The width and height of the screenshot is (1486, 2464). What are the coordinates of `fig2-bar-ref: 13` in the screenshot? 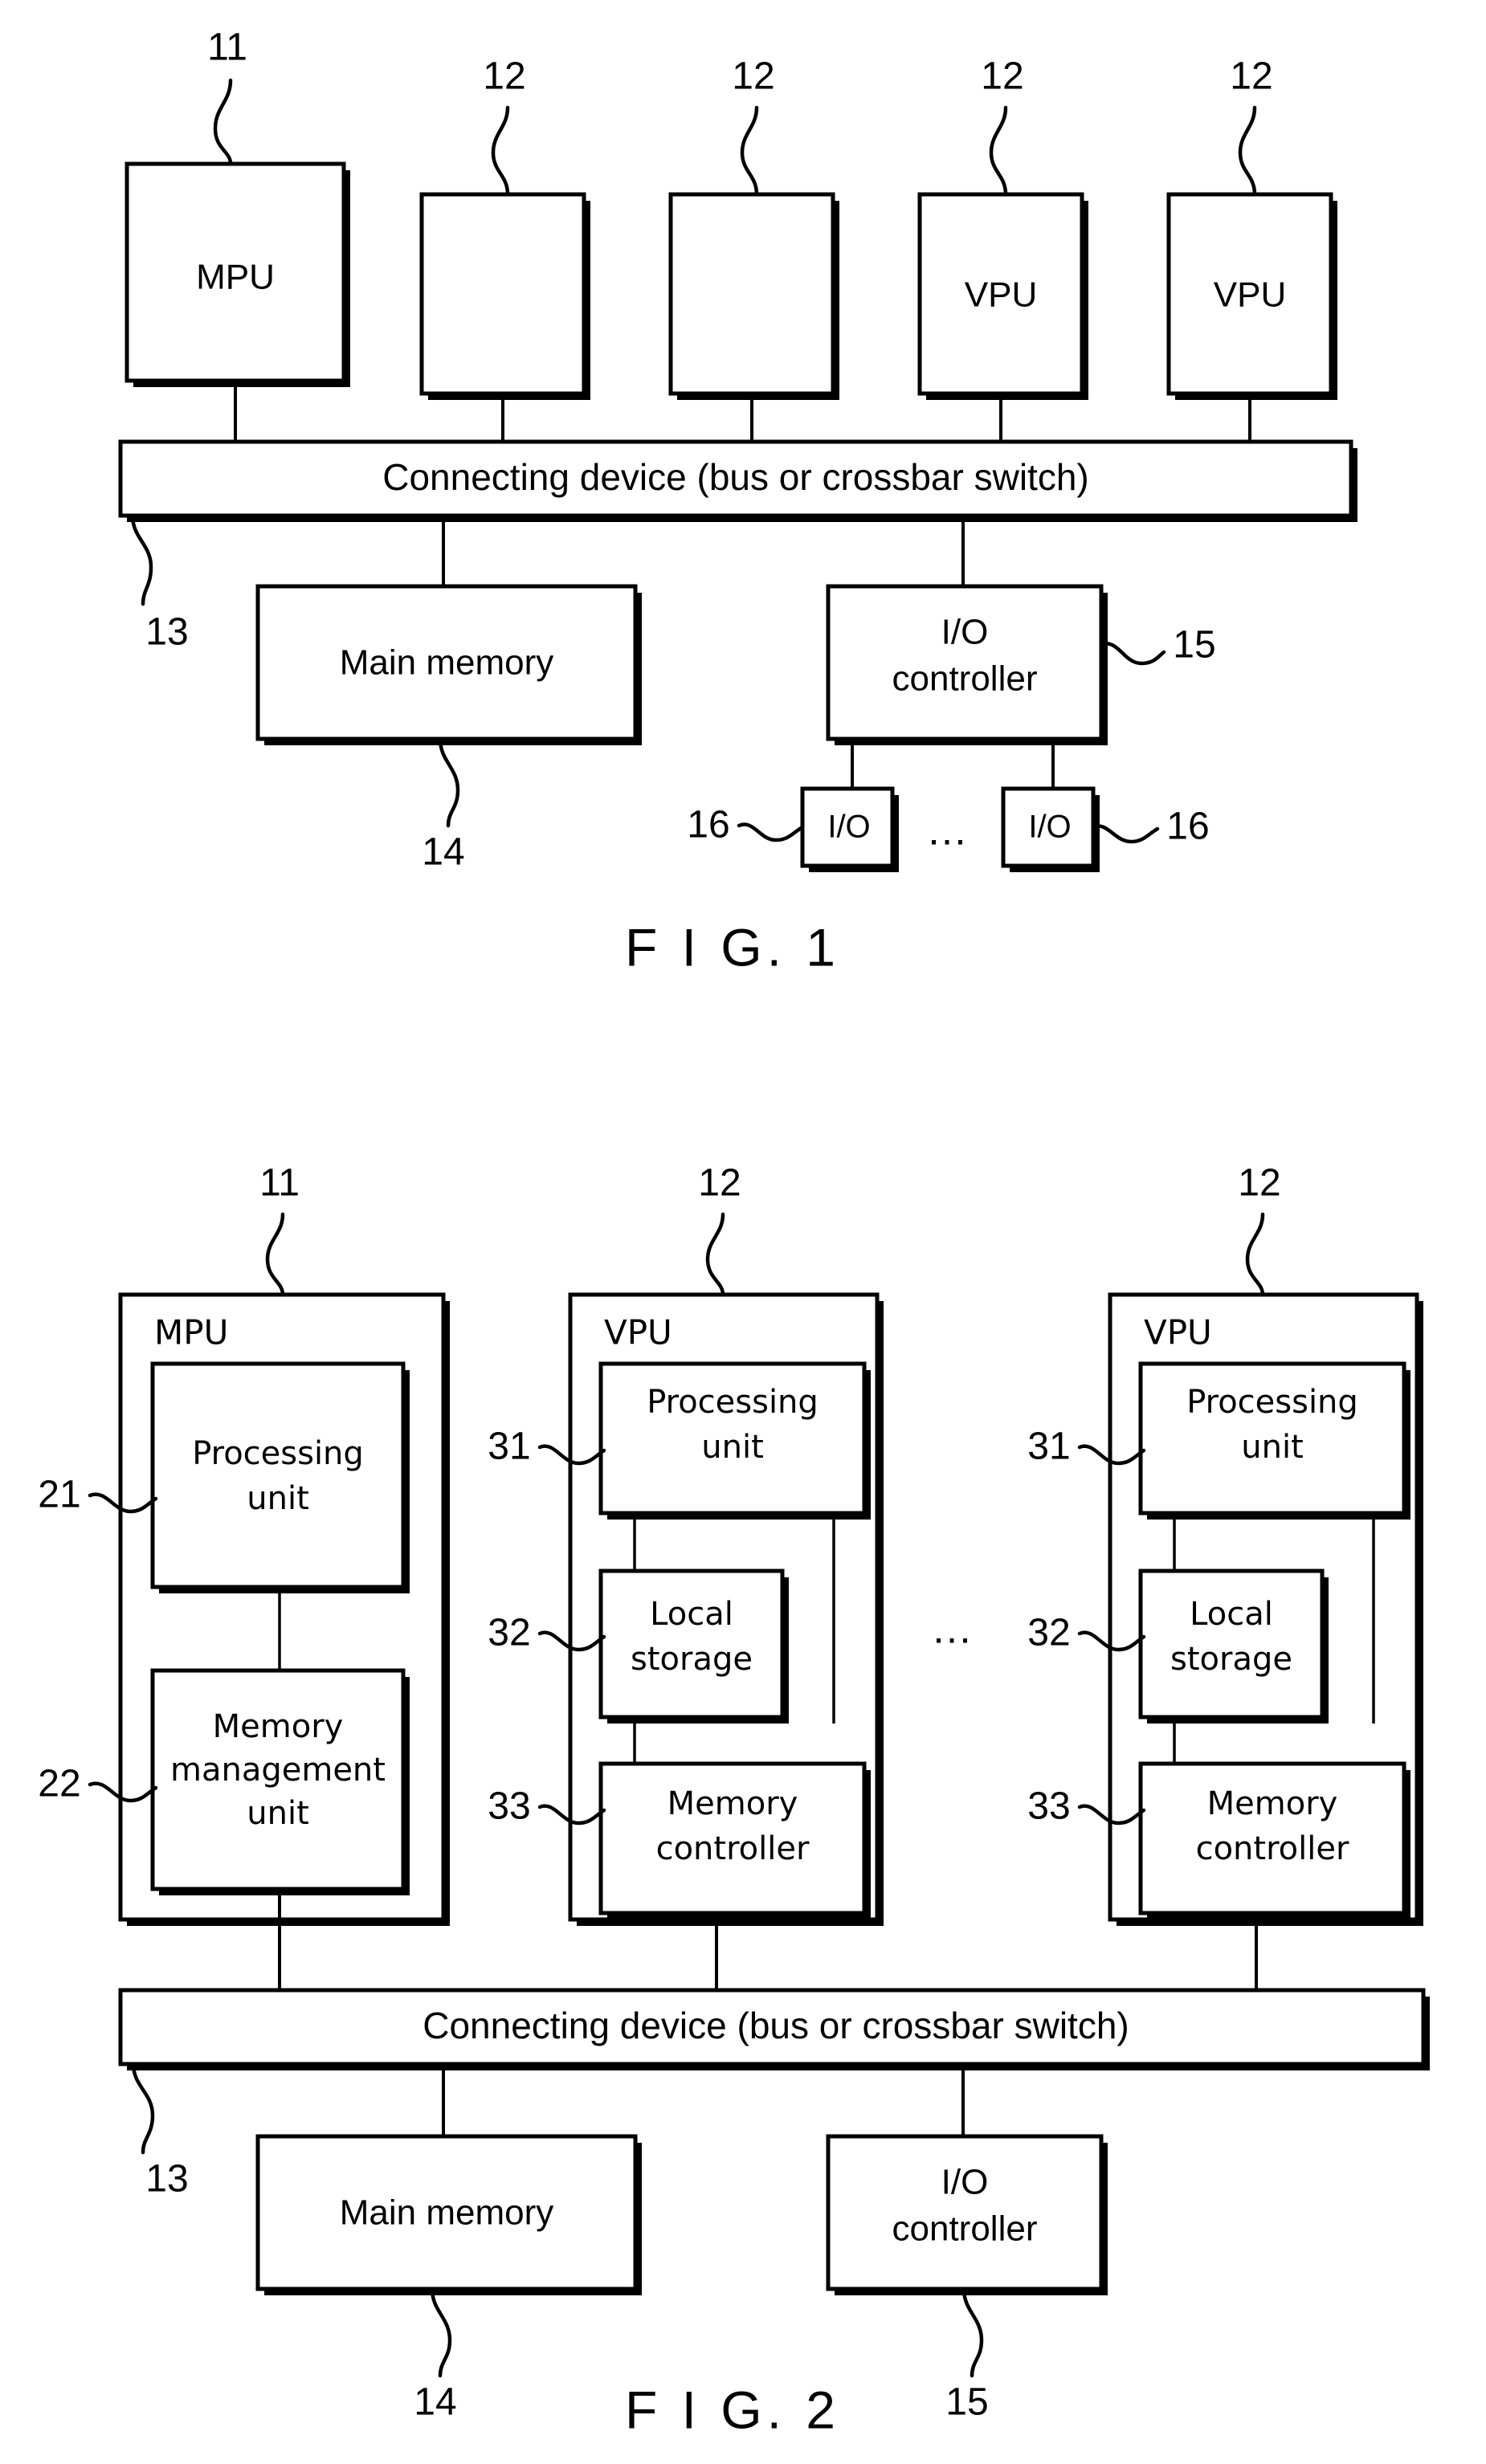 It's located at (166, 2179).